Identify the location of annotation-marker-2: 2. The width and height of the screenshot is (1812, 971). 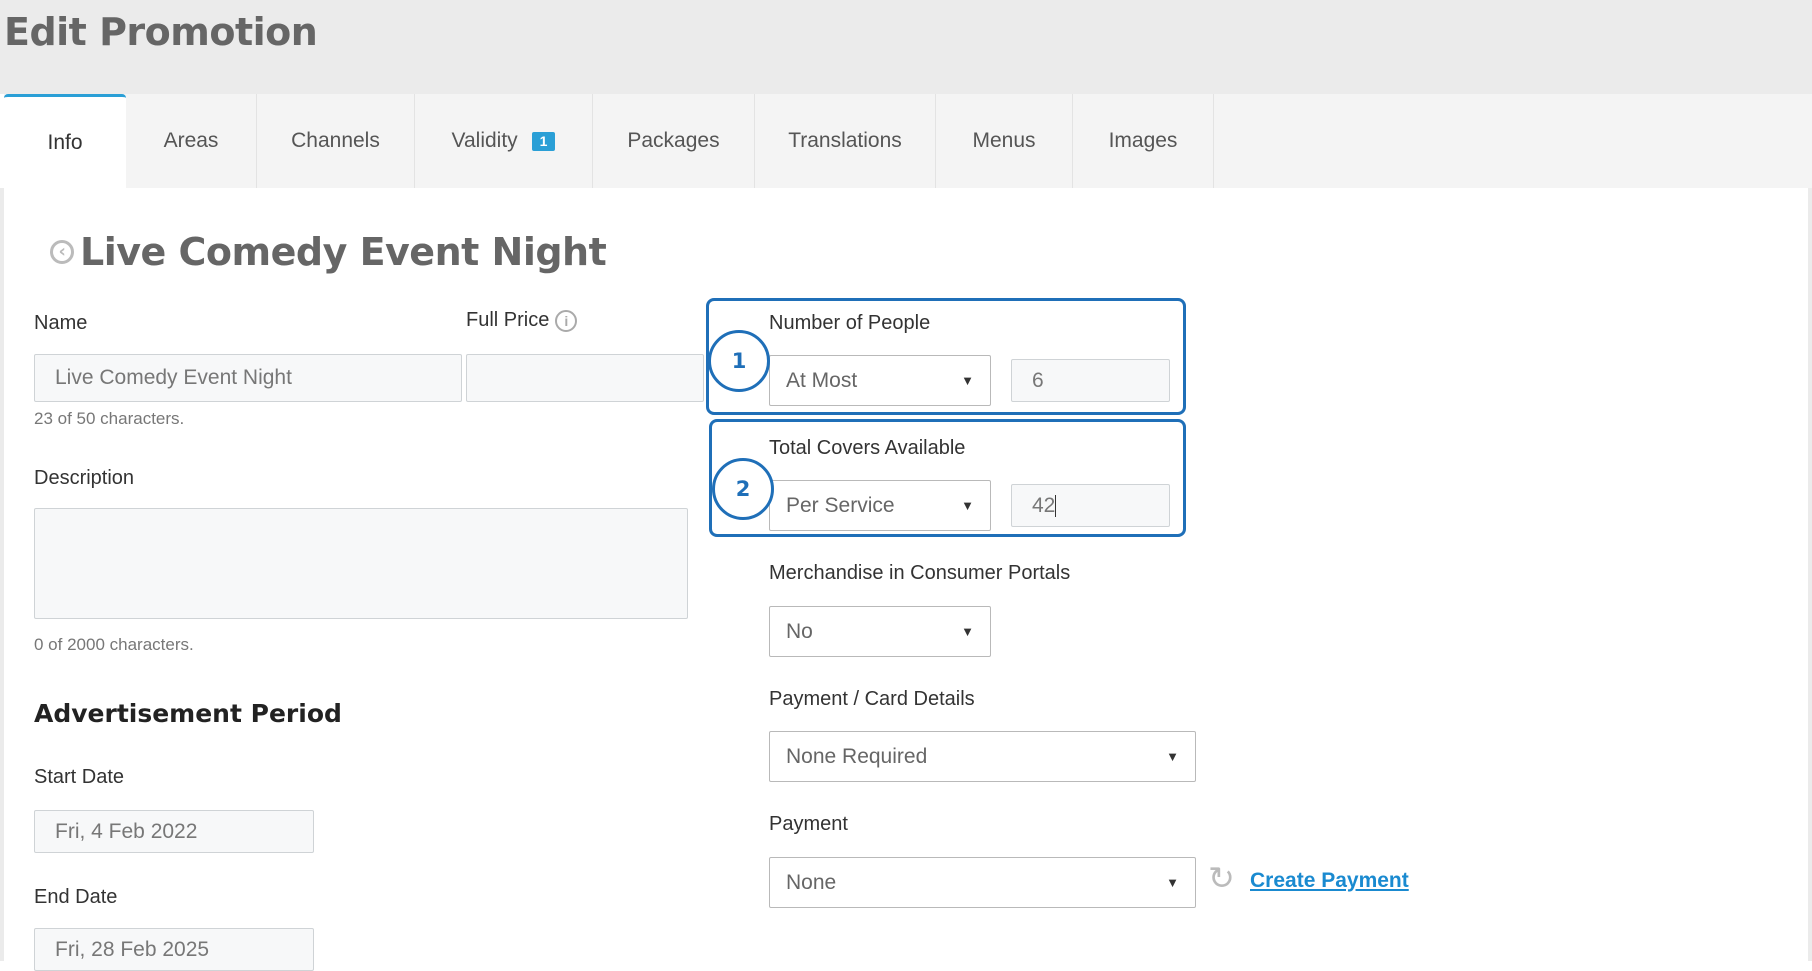
(743, 489).